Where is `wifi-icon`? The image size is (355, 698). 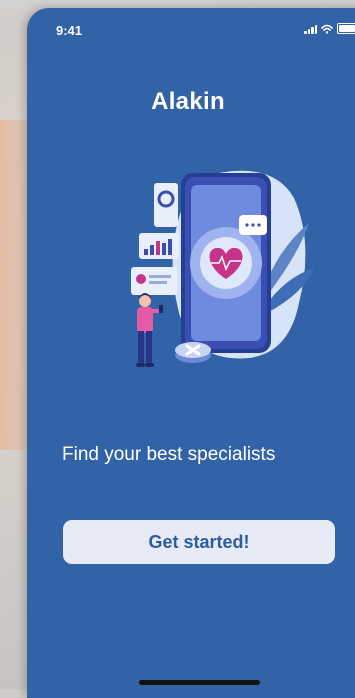
wifi-icon is located at coordinates (327, 29).